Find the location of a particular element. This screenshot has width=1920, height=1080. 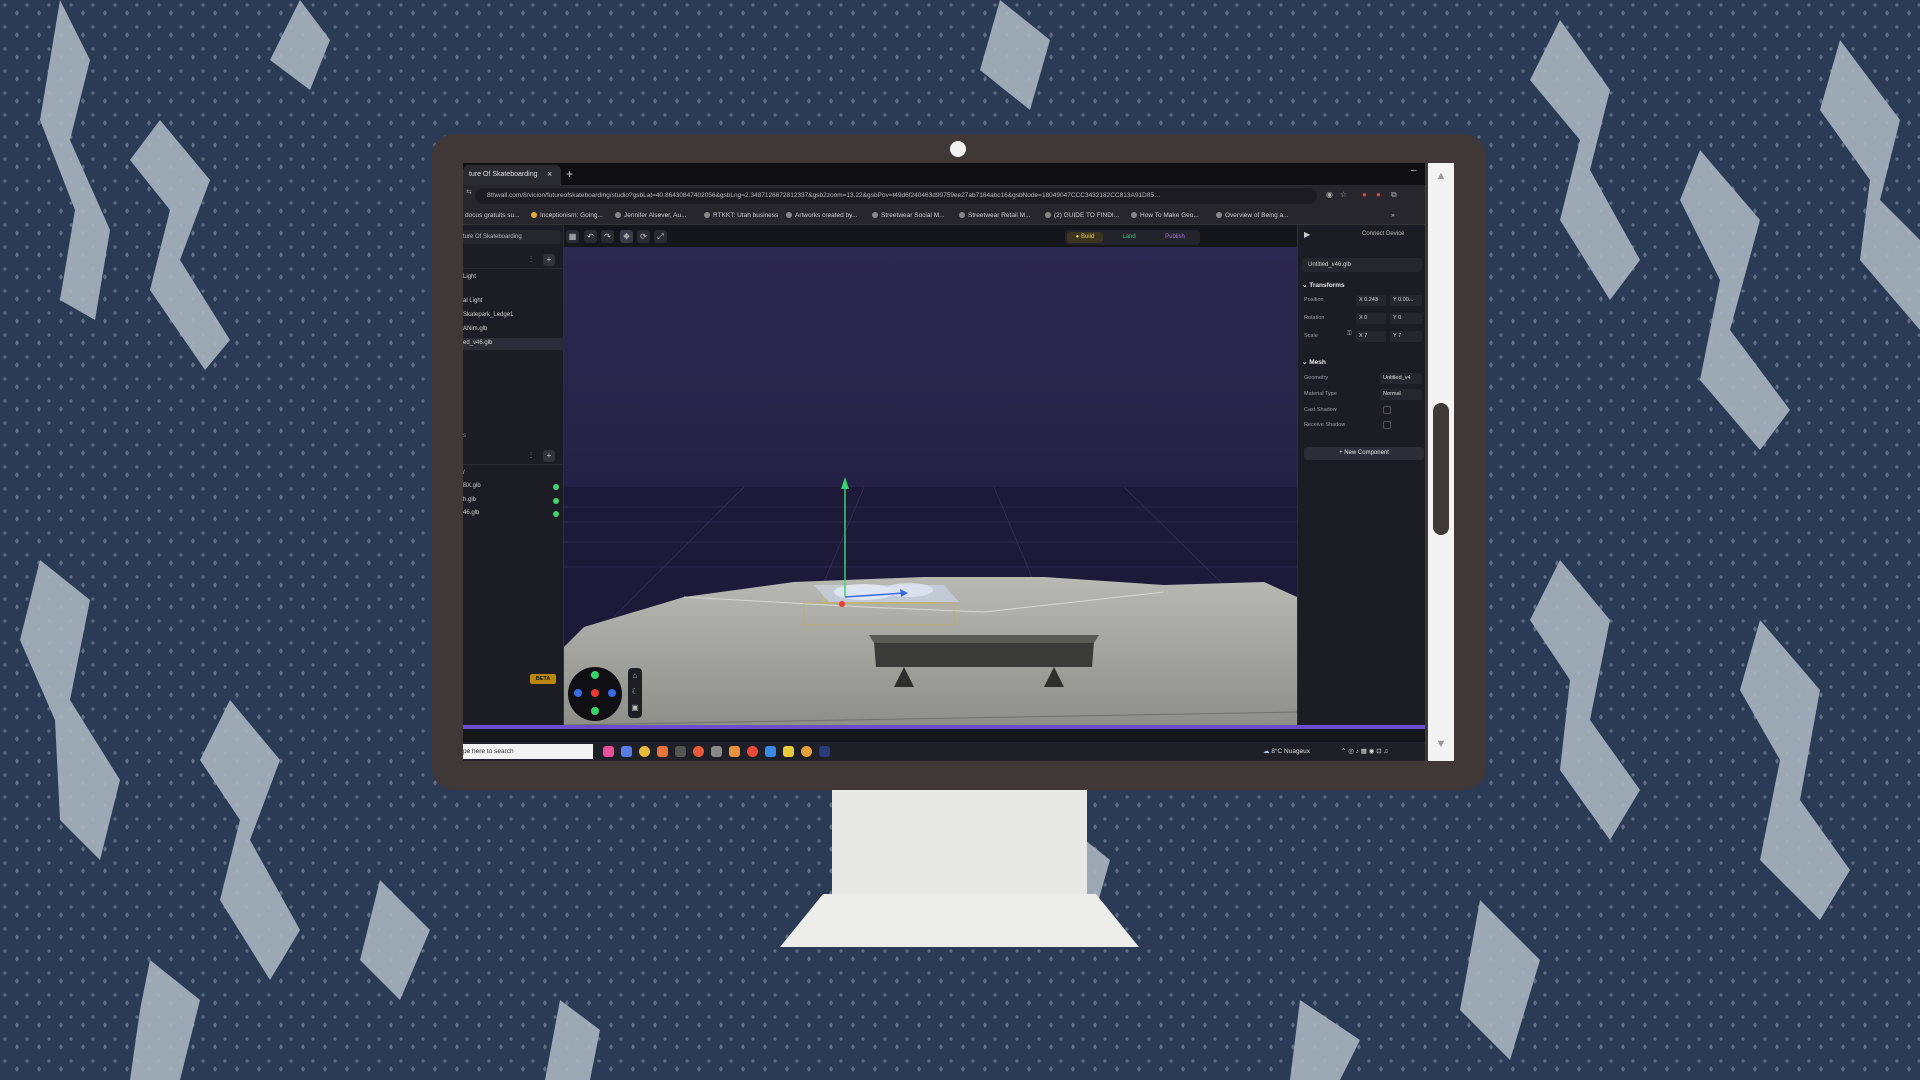

play-icon: ▶ is located at coordinates (1307, 234).